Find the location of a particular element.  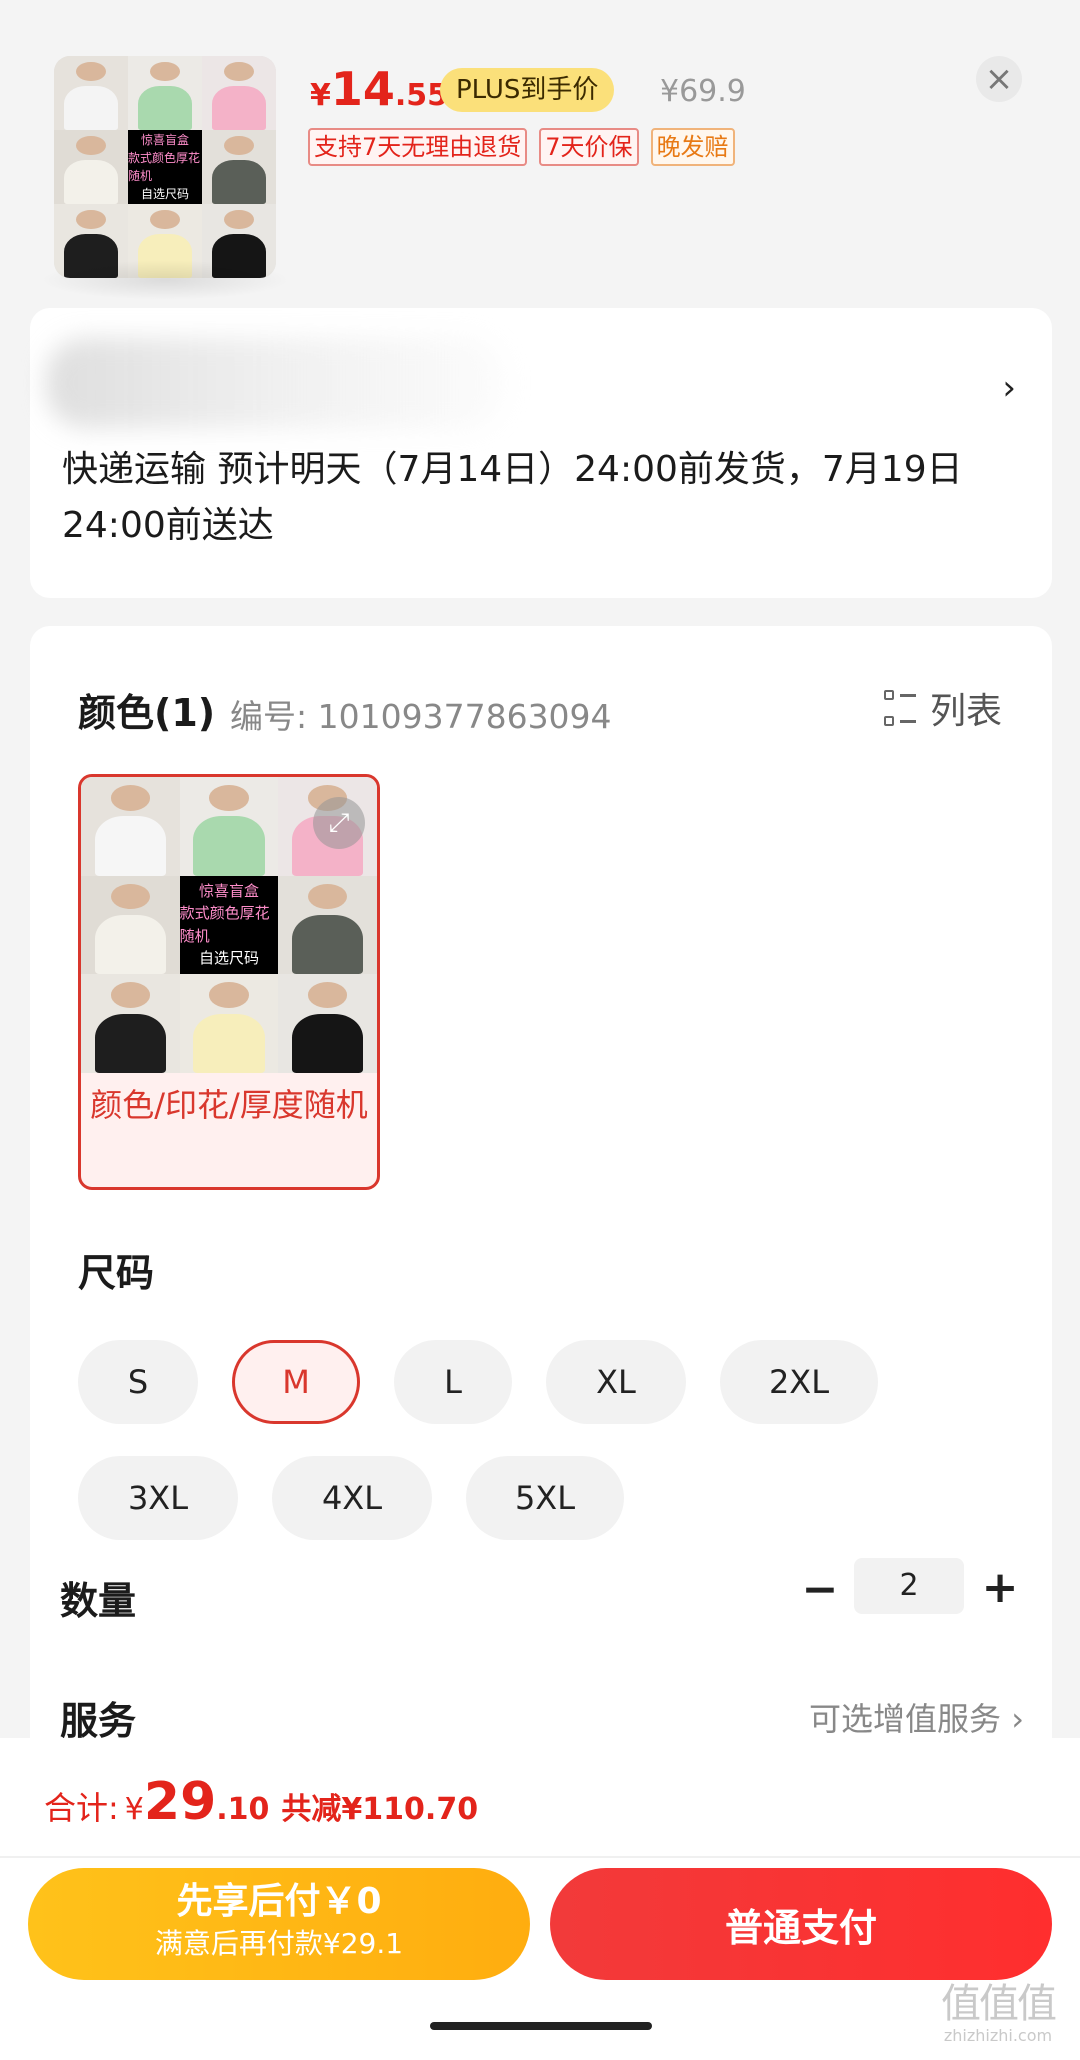

chevron-right-icon: › is located at coordinates (1009, 388).